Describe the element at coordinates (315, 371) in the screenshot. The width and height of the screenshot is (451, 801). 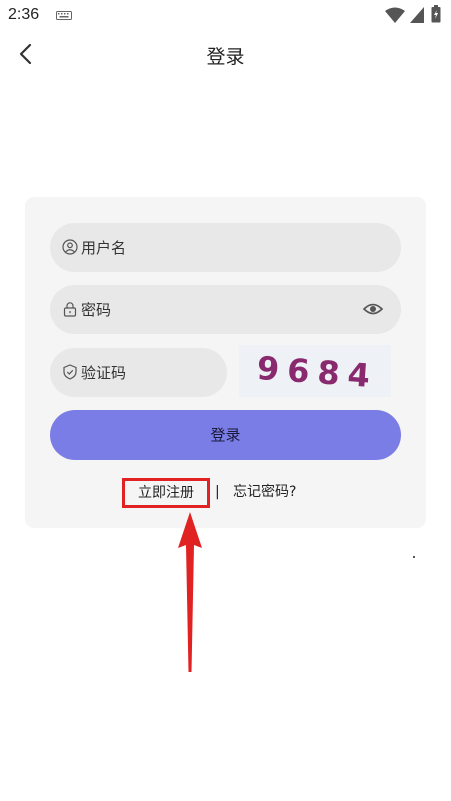
I see `captcha-image: 9684` at that location.